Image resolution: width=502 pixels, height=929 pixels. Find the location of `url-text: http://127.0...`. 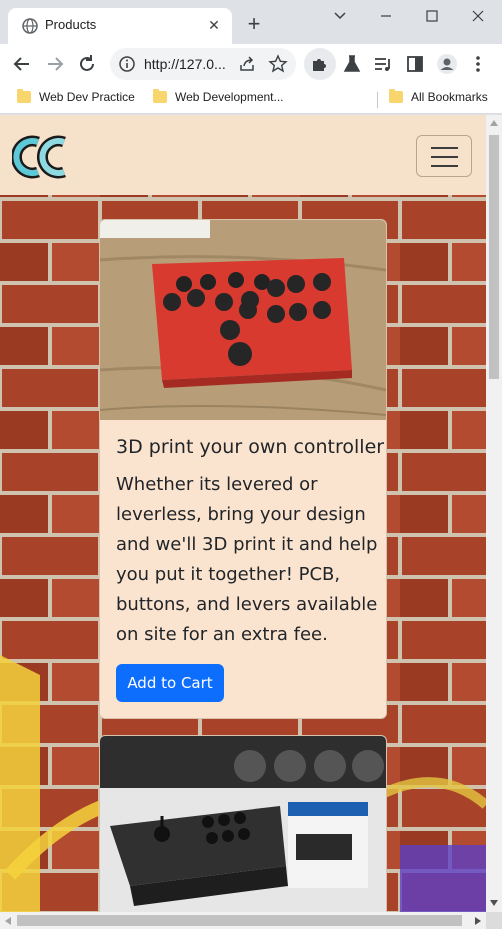

url-text: http://127.0... is located at coordinates (185, 64).